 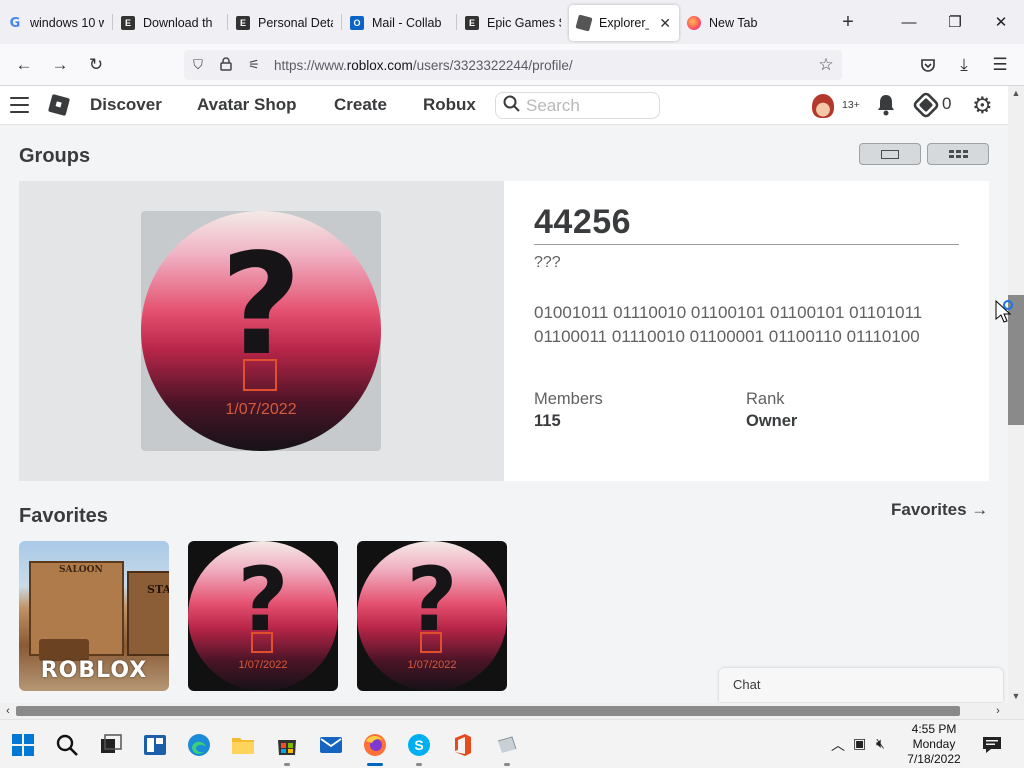 What do you see at coordinates (94, 616) in the screenshot?
I see `favorite-game-card: SALOON STAR ROBLOX` at bounding box center [94, 616].